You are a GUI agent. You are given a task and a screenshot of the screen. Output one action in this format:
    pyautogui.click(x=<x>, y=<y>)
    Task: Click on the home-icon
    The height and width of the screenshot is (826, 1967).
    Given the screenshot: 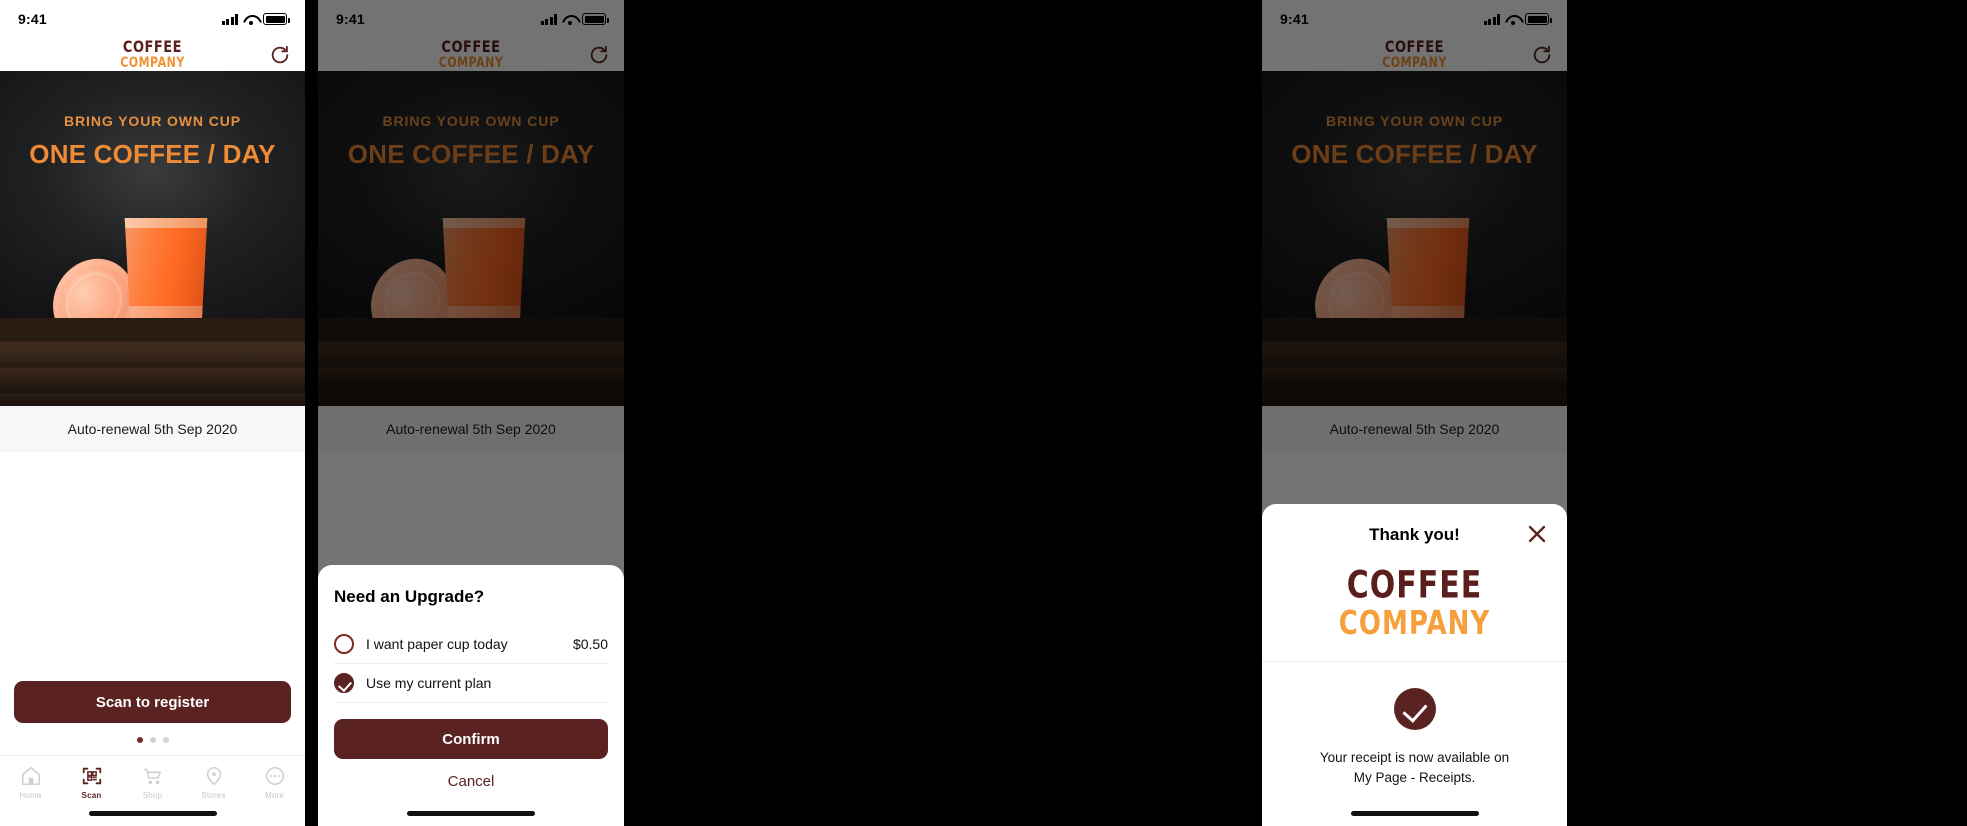 What is the action you would take?
    pyautogui.click(x=30, y=776)
    